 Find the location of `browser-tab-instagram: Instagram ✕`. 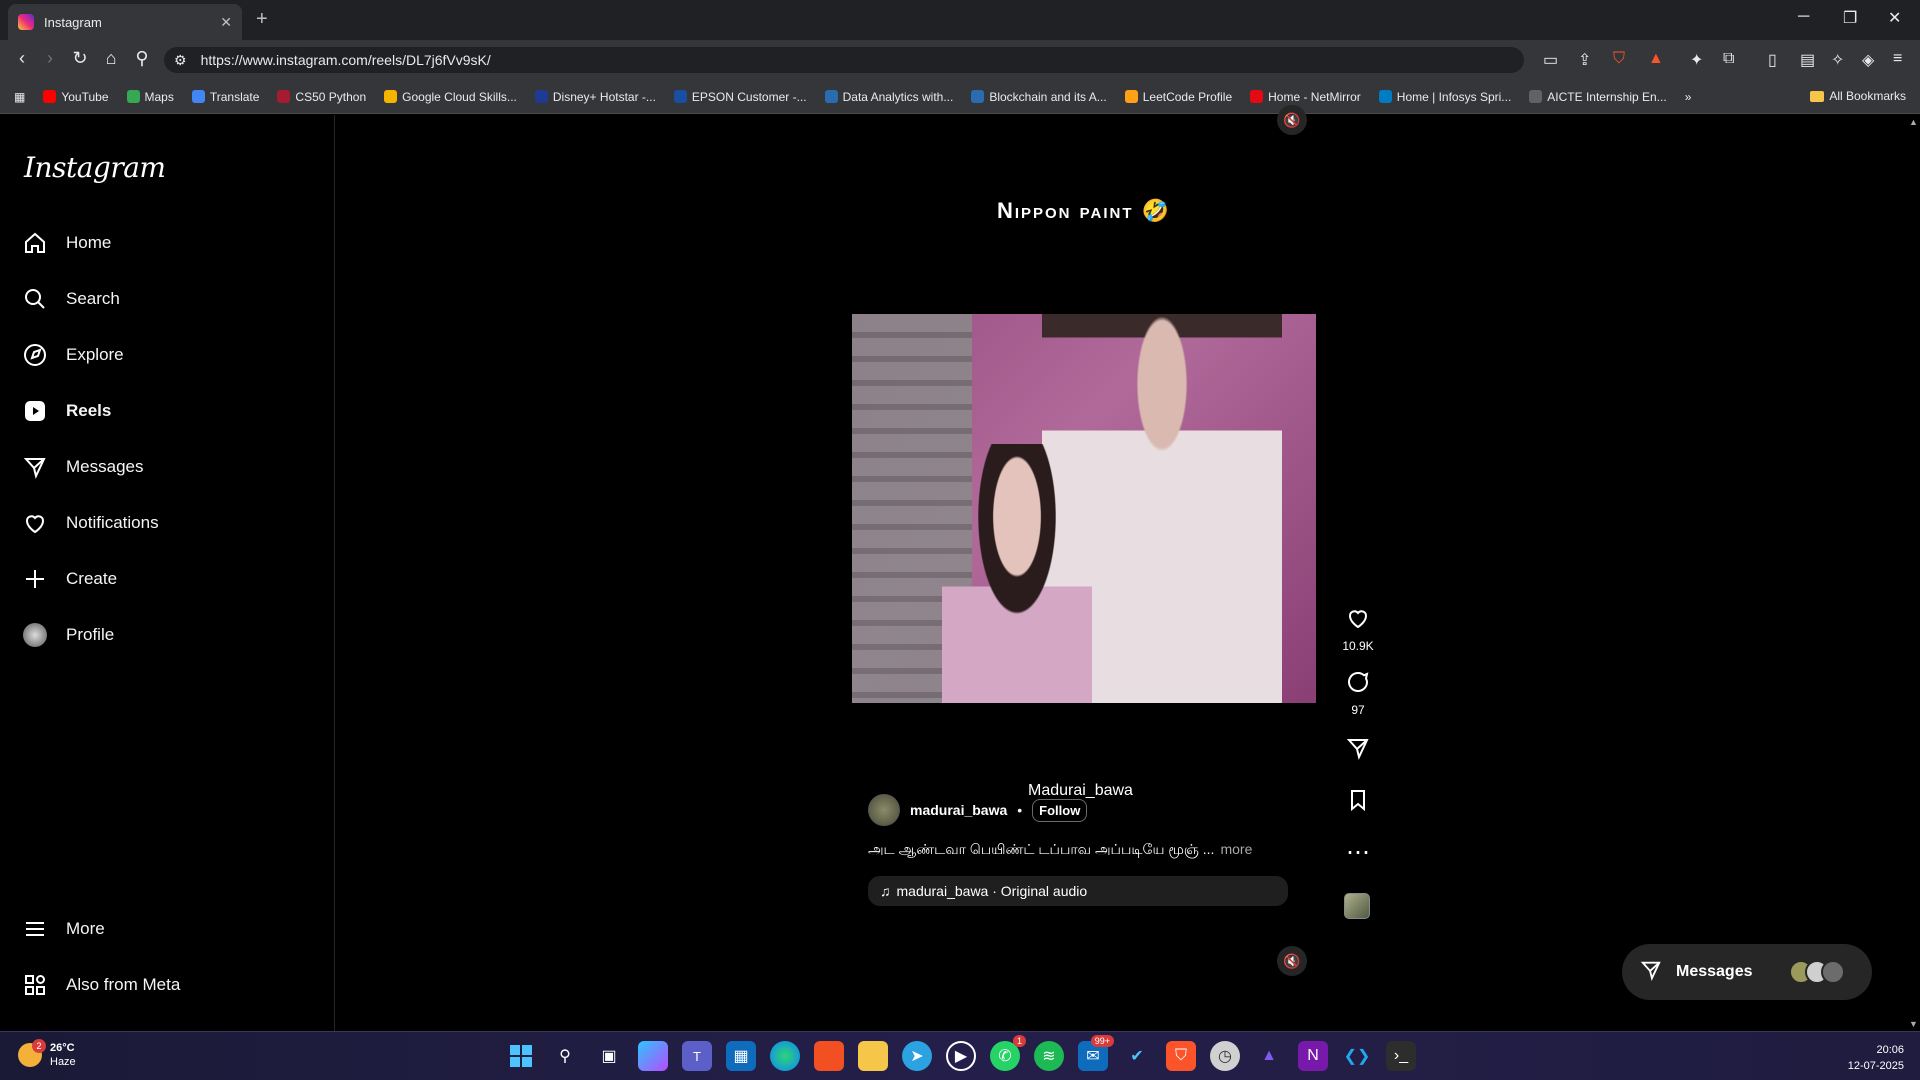

browser-tab-instagram: Instagram ✕ is located at coordinates (125, 22).